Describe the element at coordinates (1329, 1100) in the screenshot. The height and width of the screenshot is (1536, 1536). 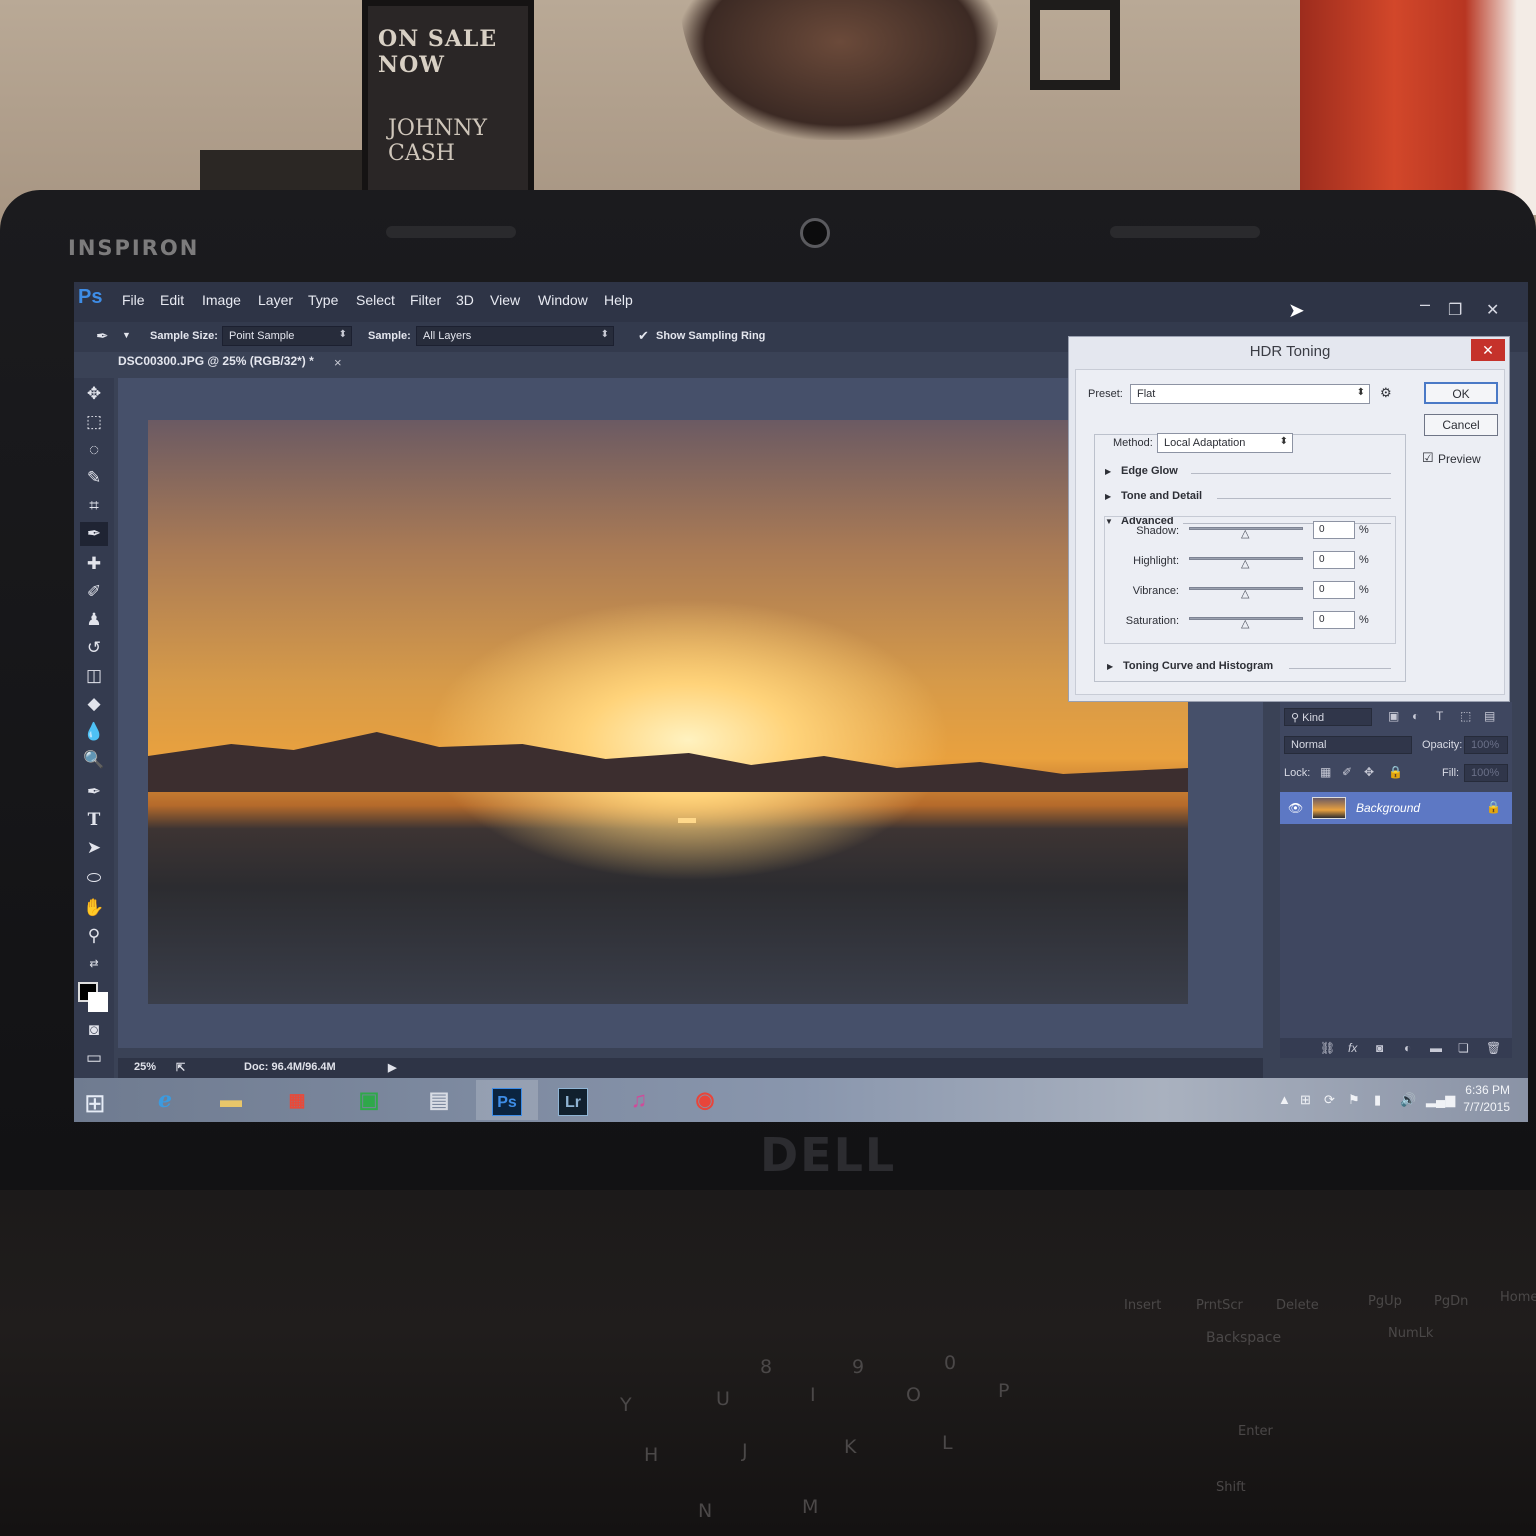
I see `sync-icon: ⟳` at that location.